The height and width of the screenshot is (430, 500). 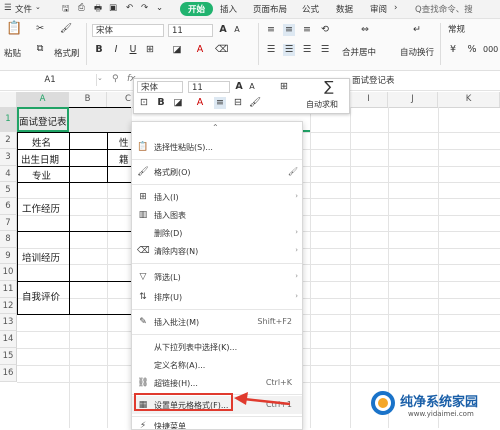 I want to click on align-left-icon: ☰, so click(x=271, y=50).